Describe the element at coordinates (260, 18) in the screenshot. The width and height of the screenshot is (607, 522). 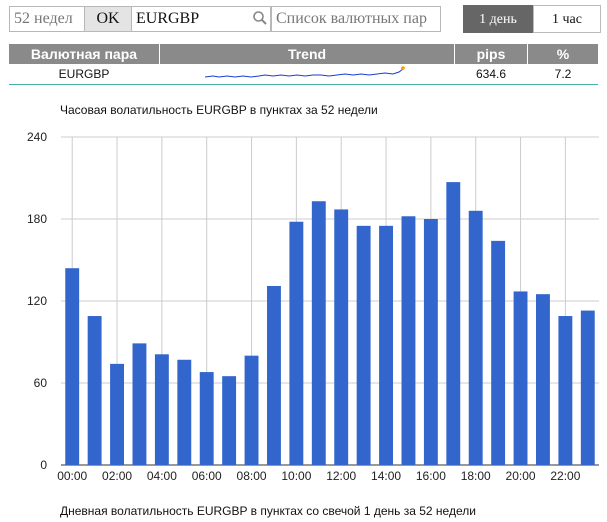
I see `search-icon` at that location.